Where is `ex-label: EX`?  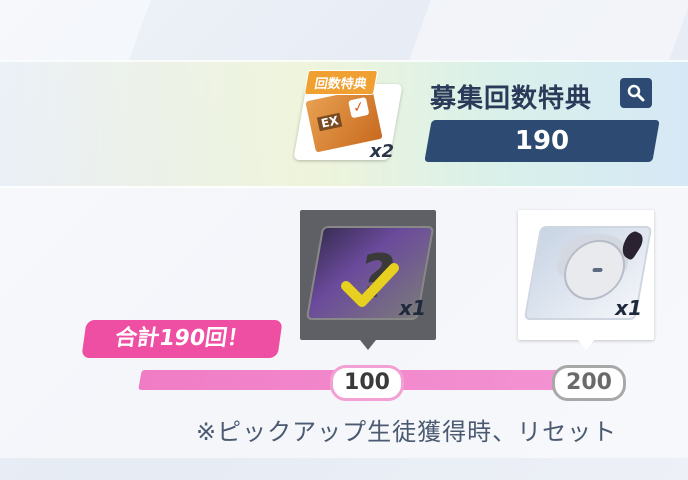
ex-label: EX is located at coordinates (329, 122).